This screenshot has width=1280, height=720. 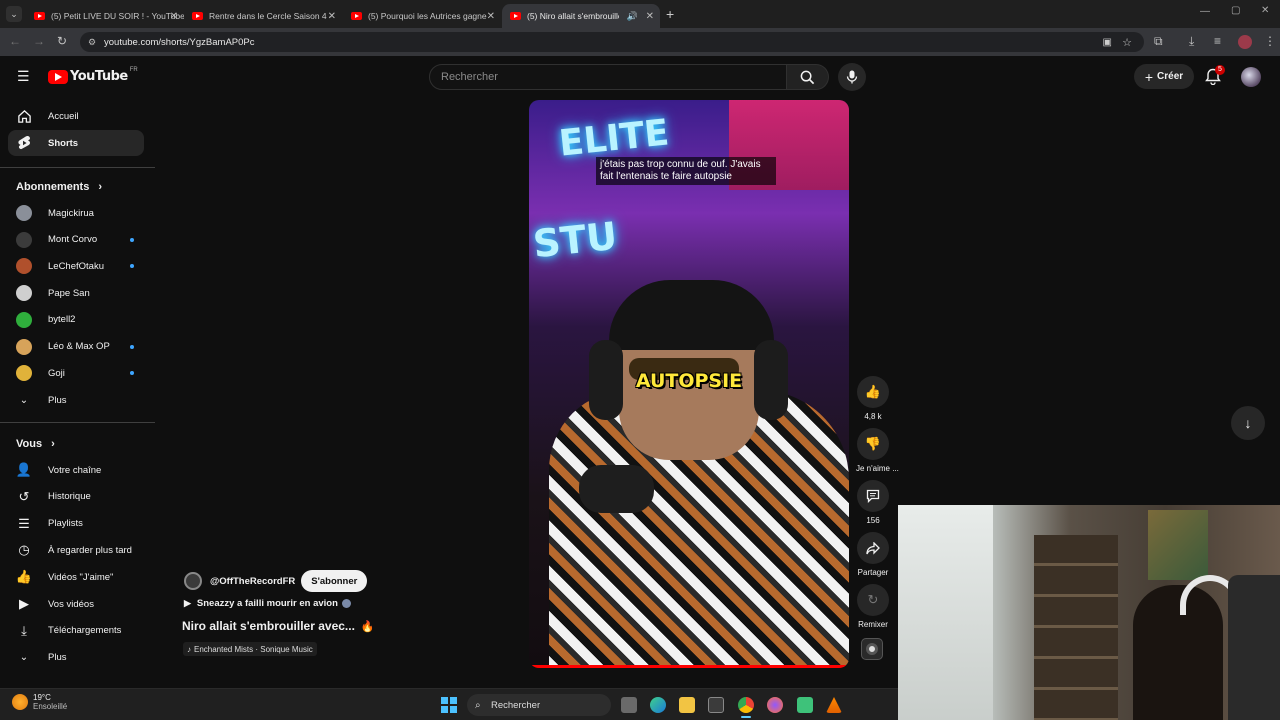 I want to click on sidebar-item-channel: 👤 Votre chaîne, so click(x=76, y=470).